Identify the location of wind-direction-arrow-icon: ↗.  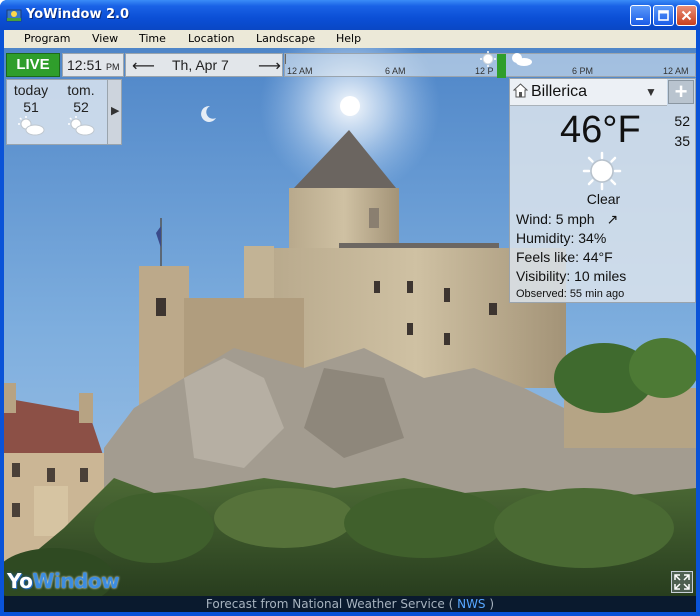
(612, 219).